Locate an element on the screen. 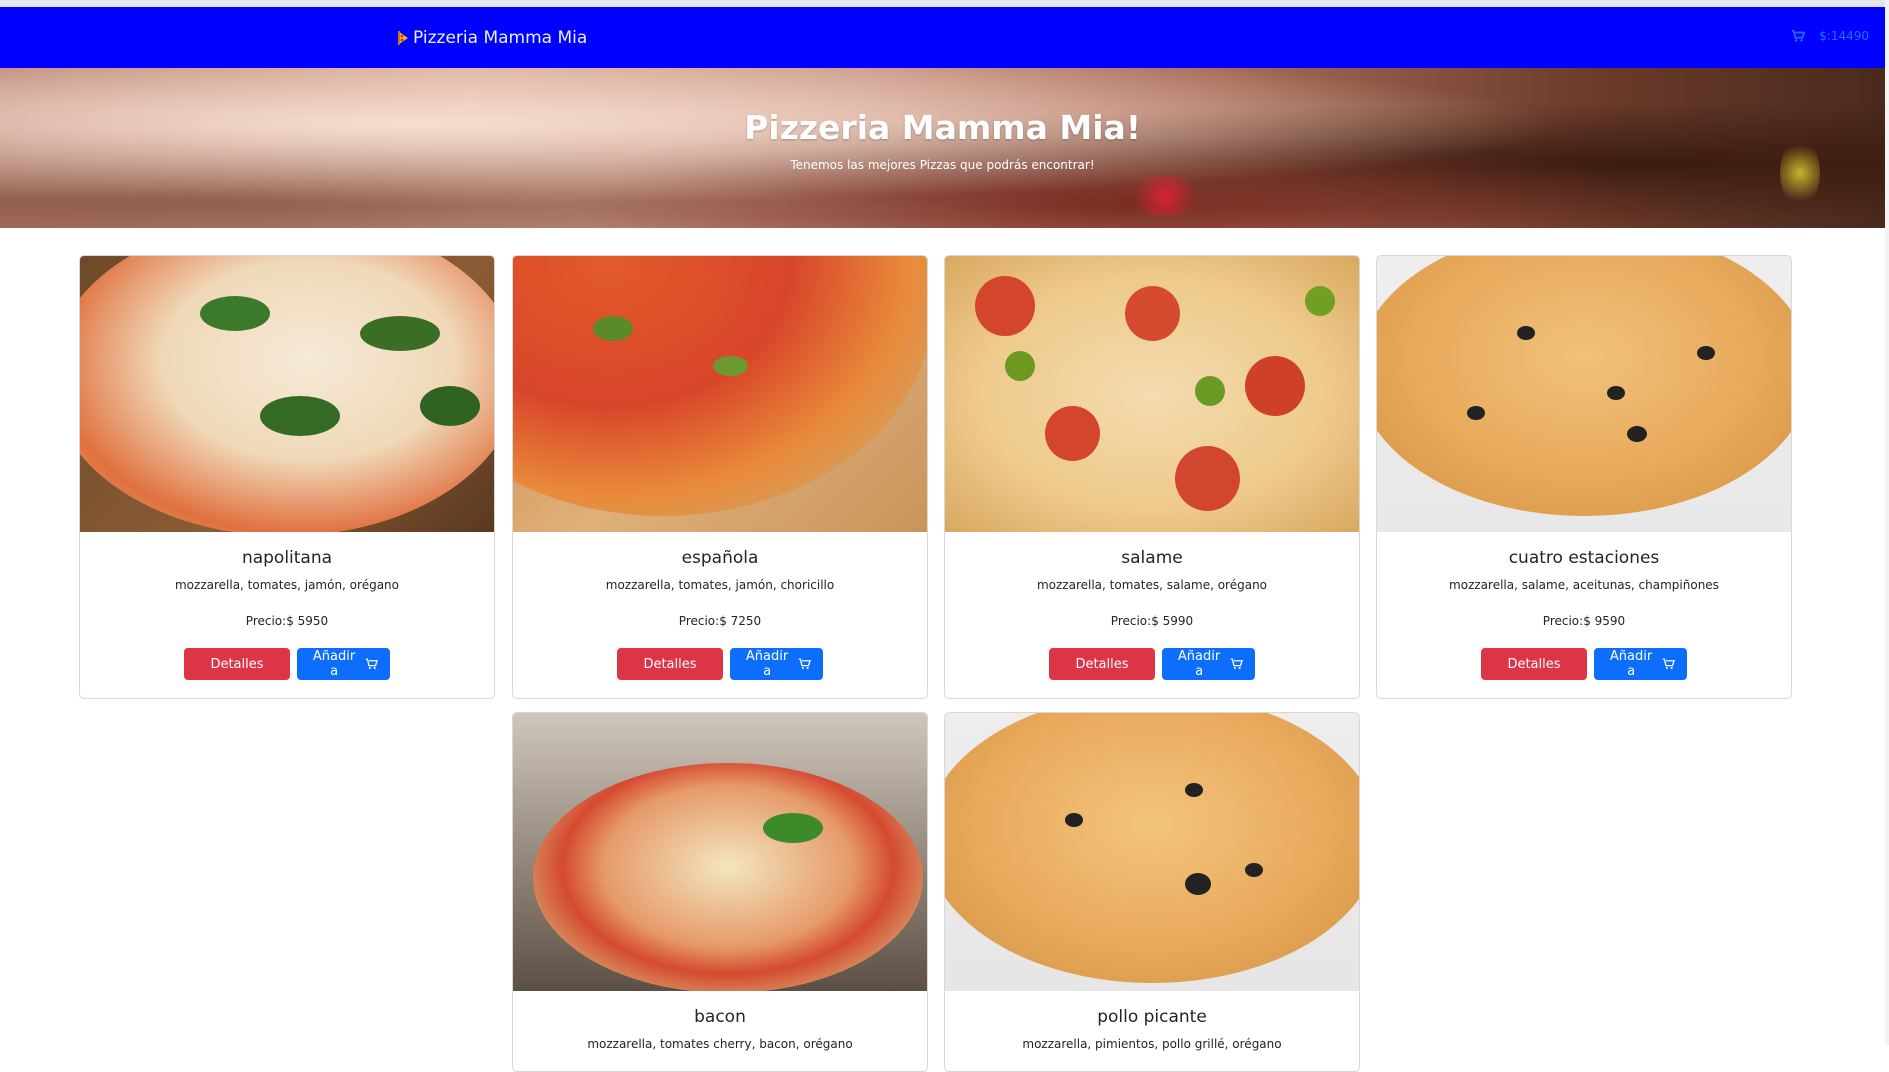 This screenshot has height=1072, width=1889. browser-top-strip is located at coordinates (944, 3).